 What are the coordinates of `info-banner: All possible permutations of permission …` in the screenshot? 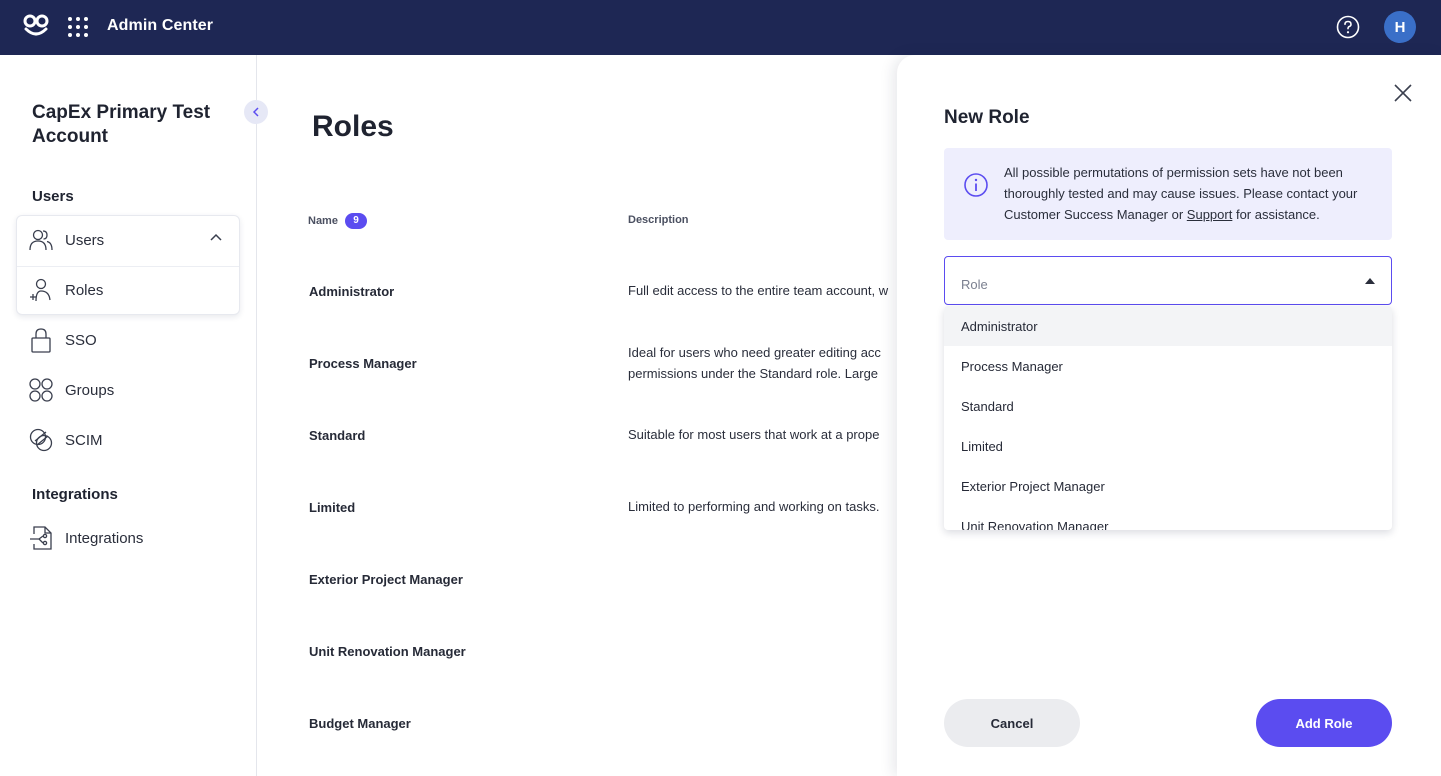 It's located at (1168, 194).